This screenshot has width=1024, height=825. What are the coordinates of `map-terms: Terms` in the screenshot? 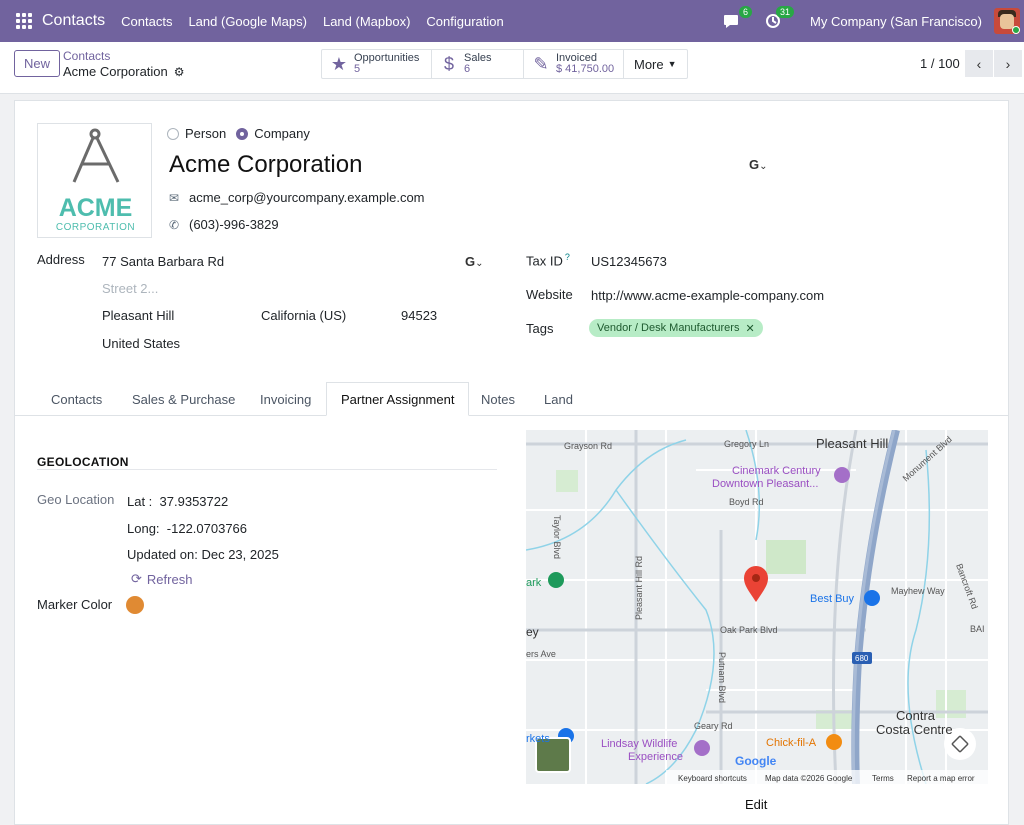 It's located at (883, 778).